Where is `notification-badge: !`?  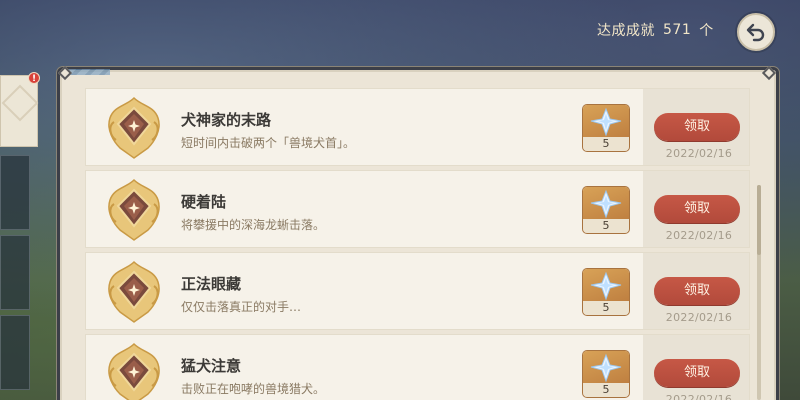 notification-badge: ! is located at coordinates (34, 78).